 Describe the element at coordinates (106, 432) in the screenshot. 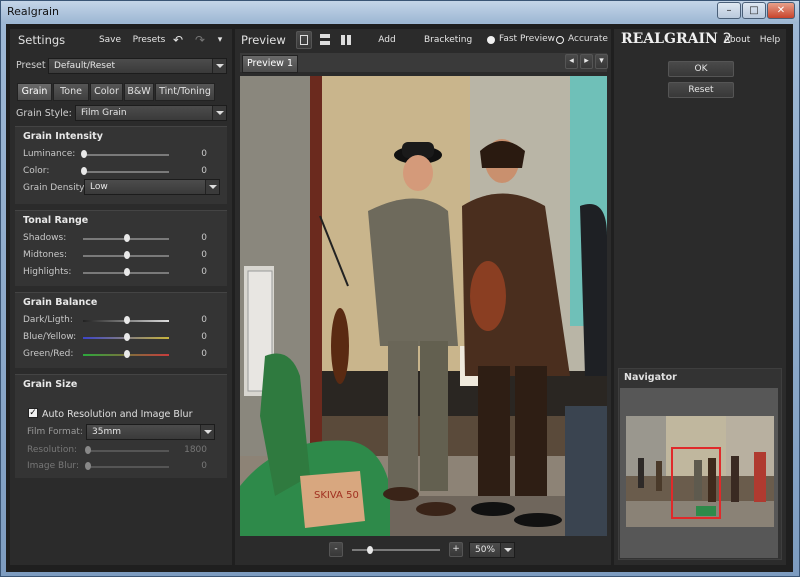

I see `film-format-value: 35mm` at that location.